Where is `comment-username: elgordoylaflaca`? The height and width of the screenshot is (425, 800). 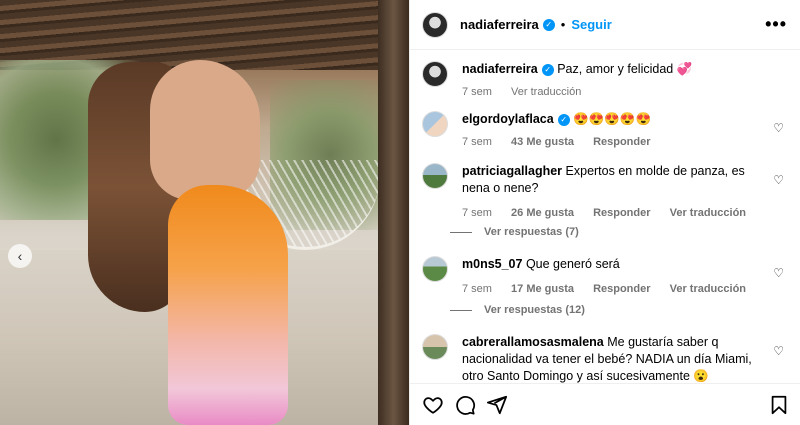
comment-username: elgordoylaflaca is located at coordinates (508, 119).